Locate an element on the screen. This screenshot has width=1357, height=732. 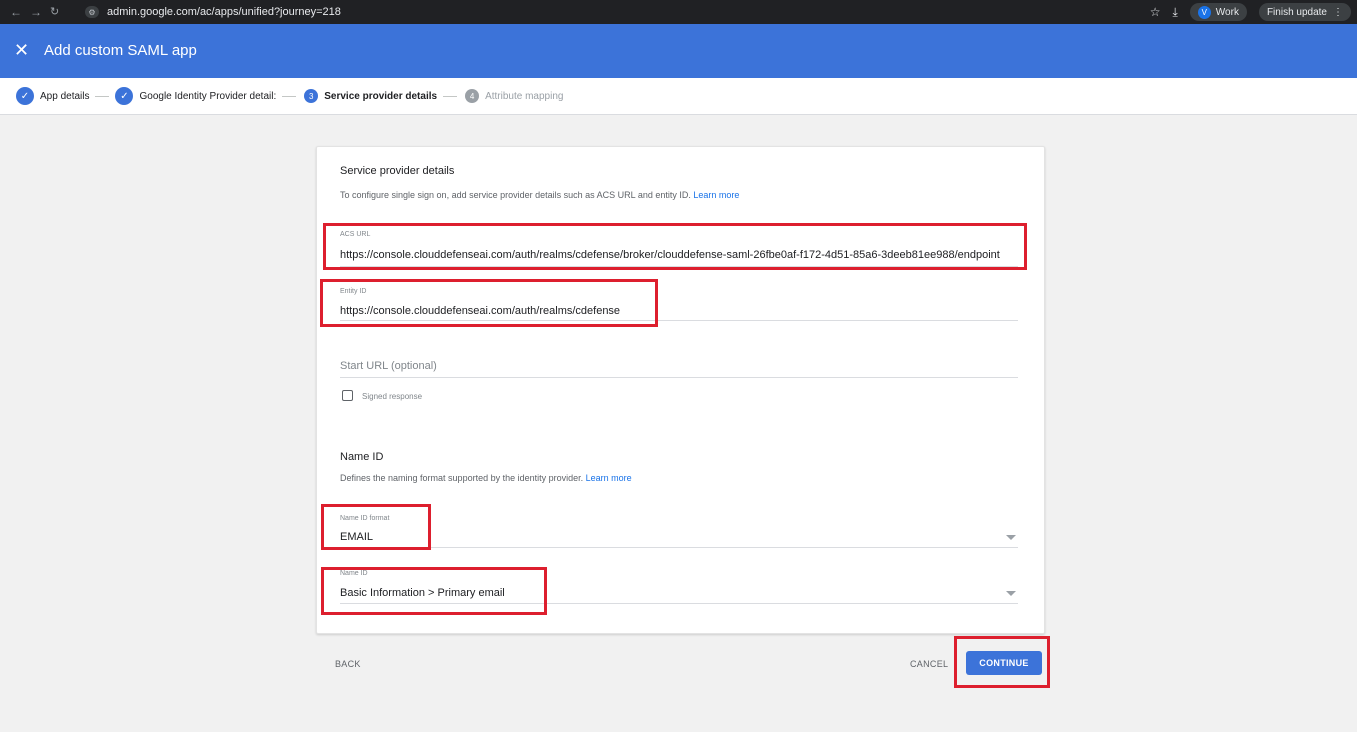
back-button: BACK is located at coordinates (348, 664).